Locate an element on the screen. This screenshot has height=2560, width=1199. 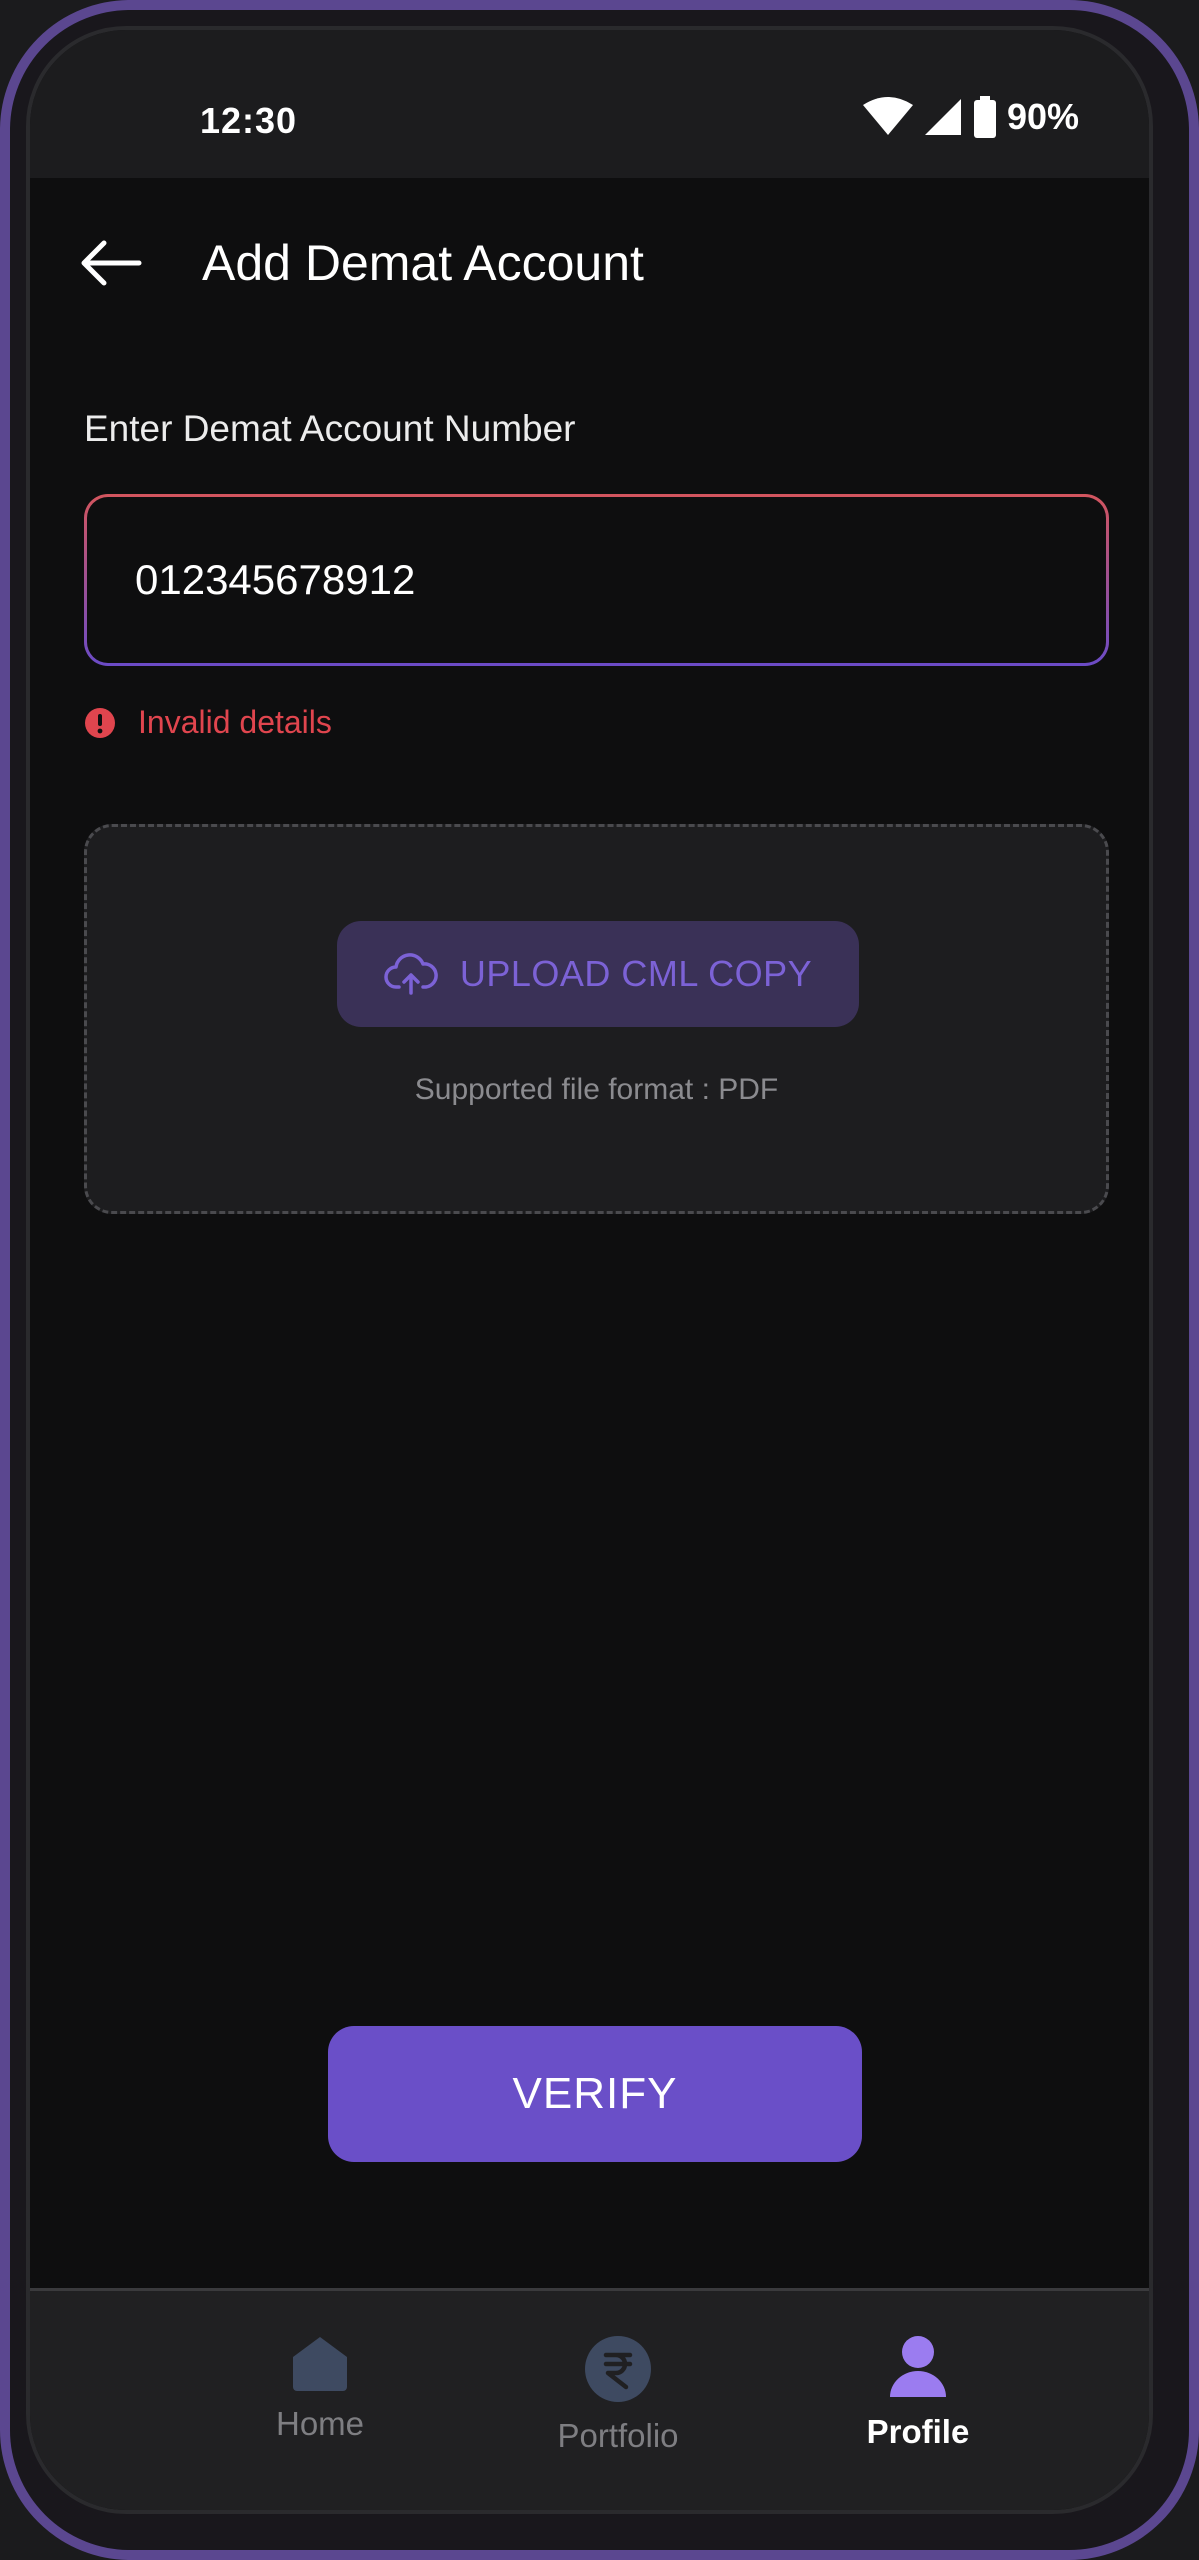
signal-icon is located at coordinates (942, 117).